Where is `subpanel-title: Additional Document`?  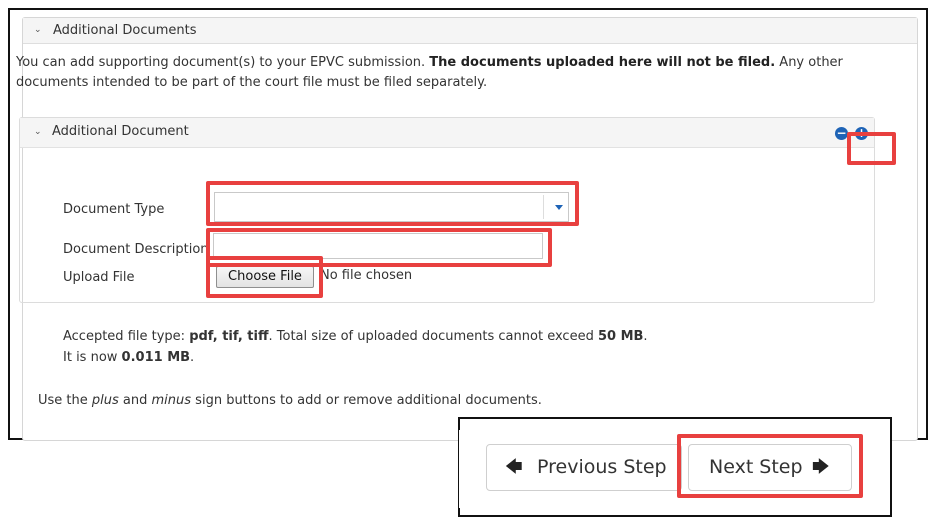
subpanel-title: Additional Document is located at coordinates (120, 131).